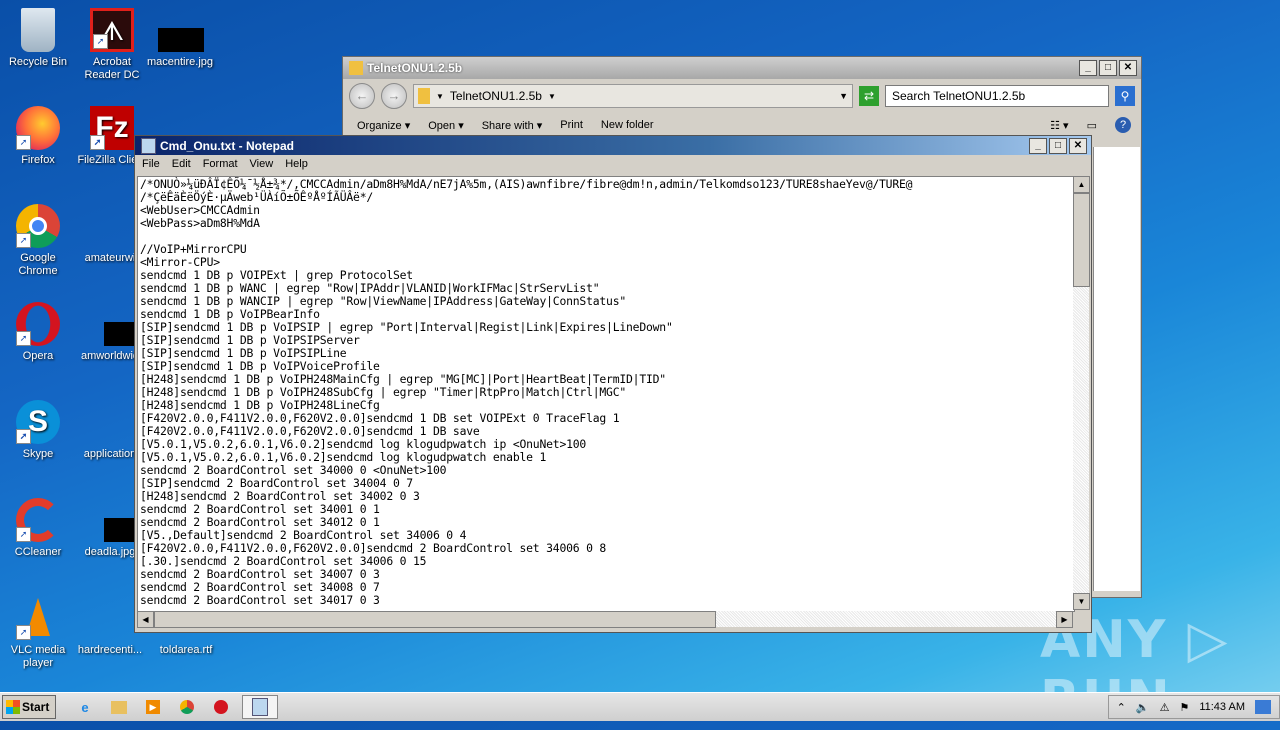 This screenshot has width=1280, height=730. I want to click on recycle-bin-icon, so click(38, 30).